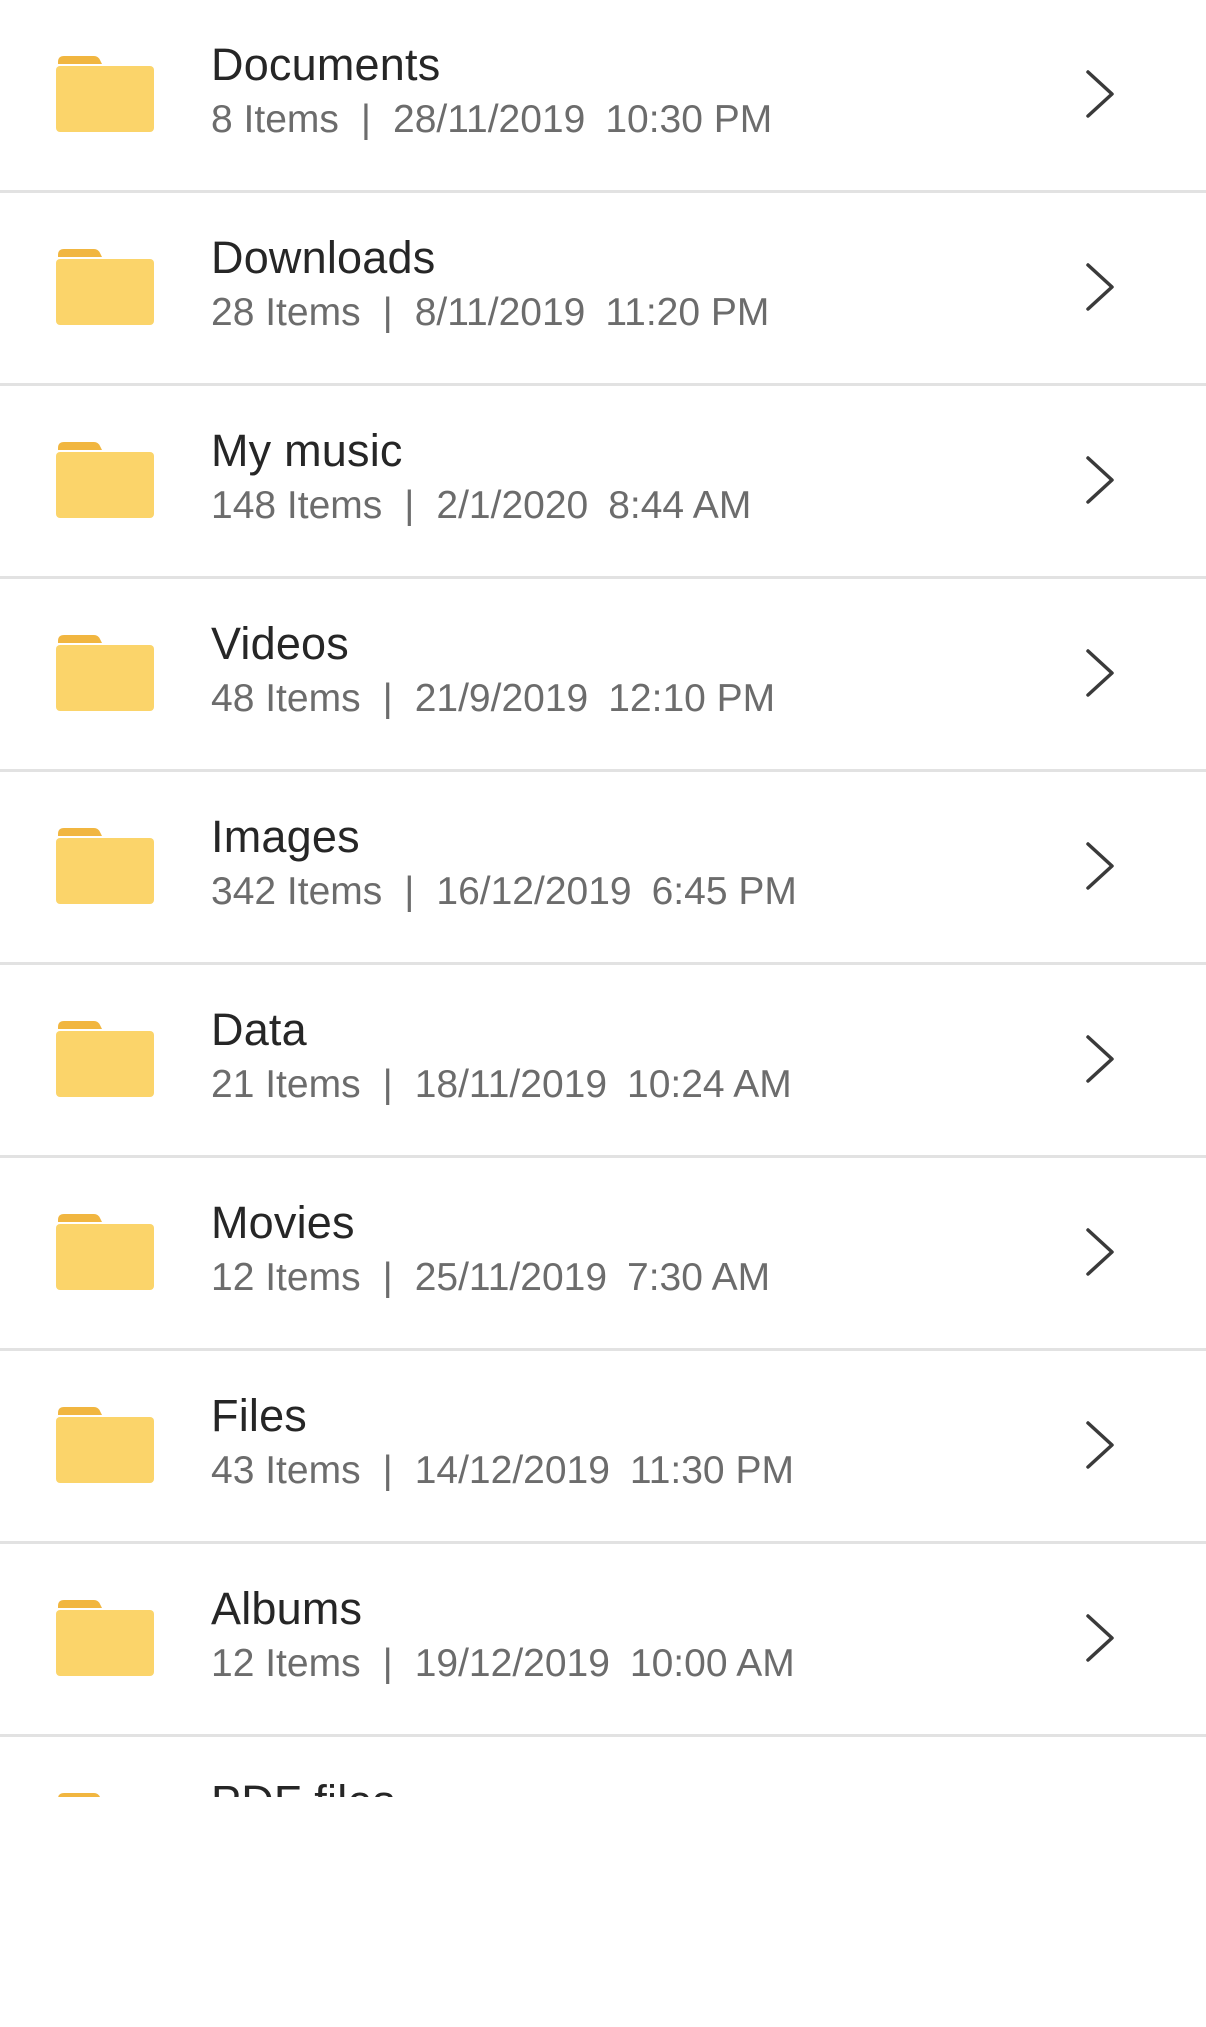  Describe the element at coordinates (259, 1415) in the screenshot. I see `folder-name: Files` at that location.